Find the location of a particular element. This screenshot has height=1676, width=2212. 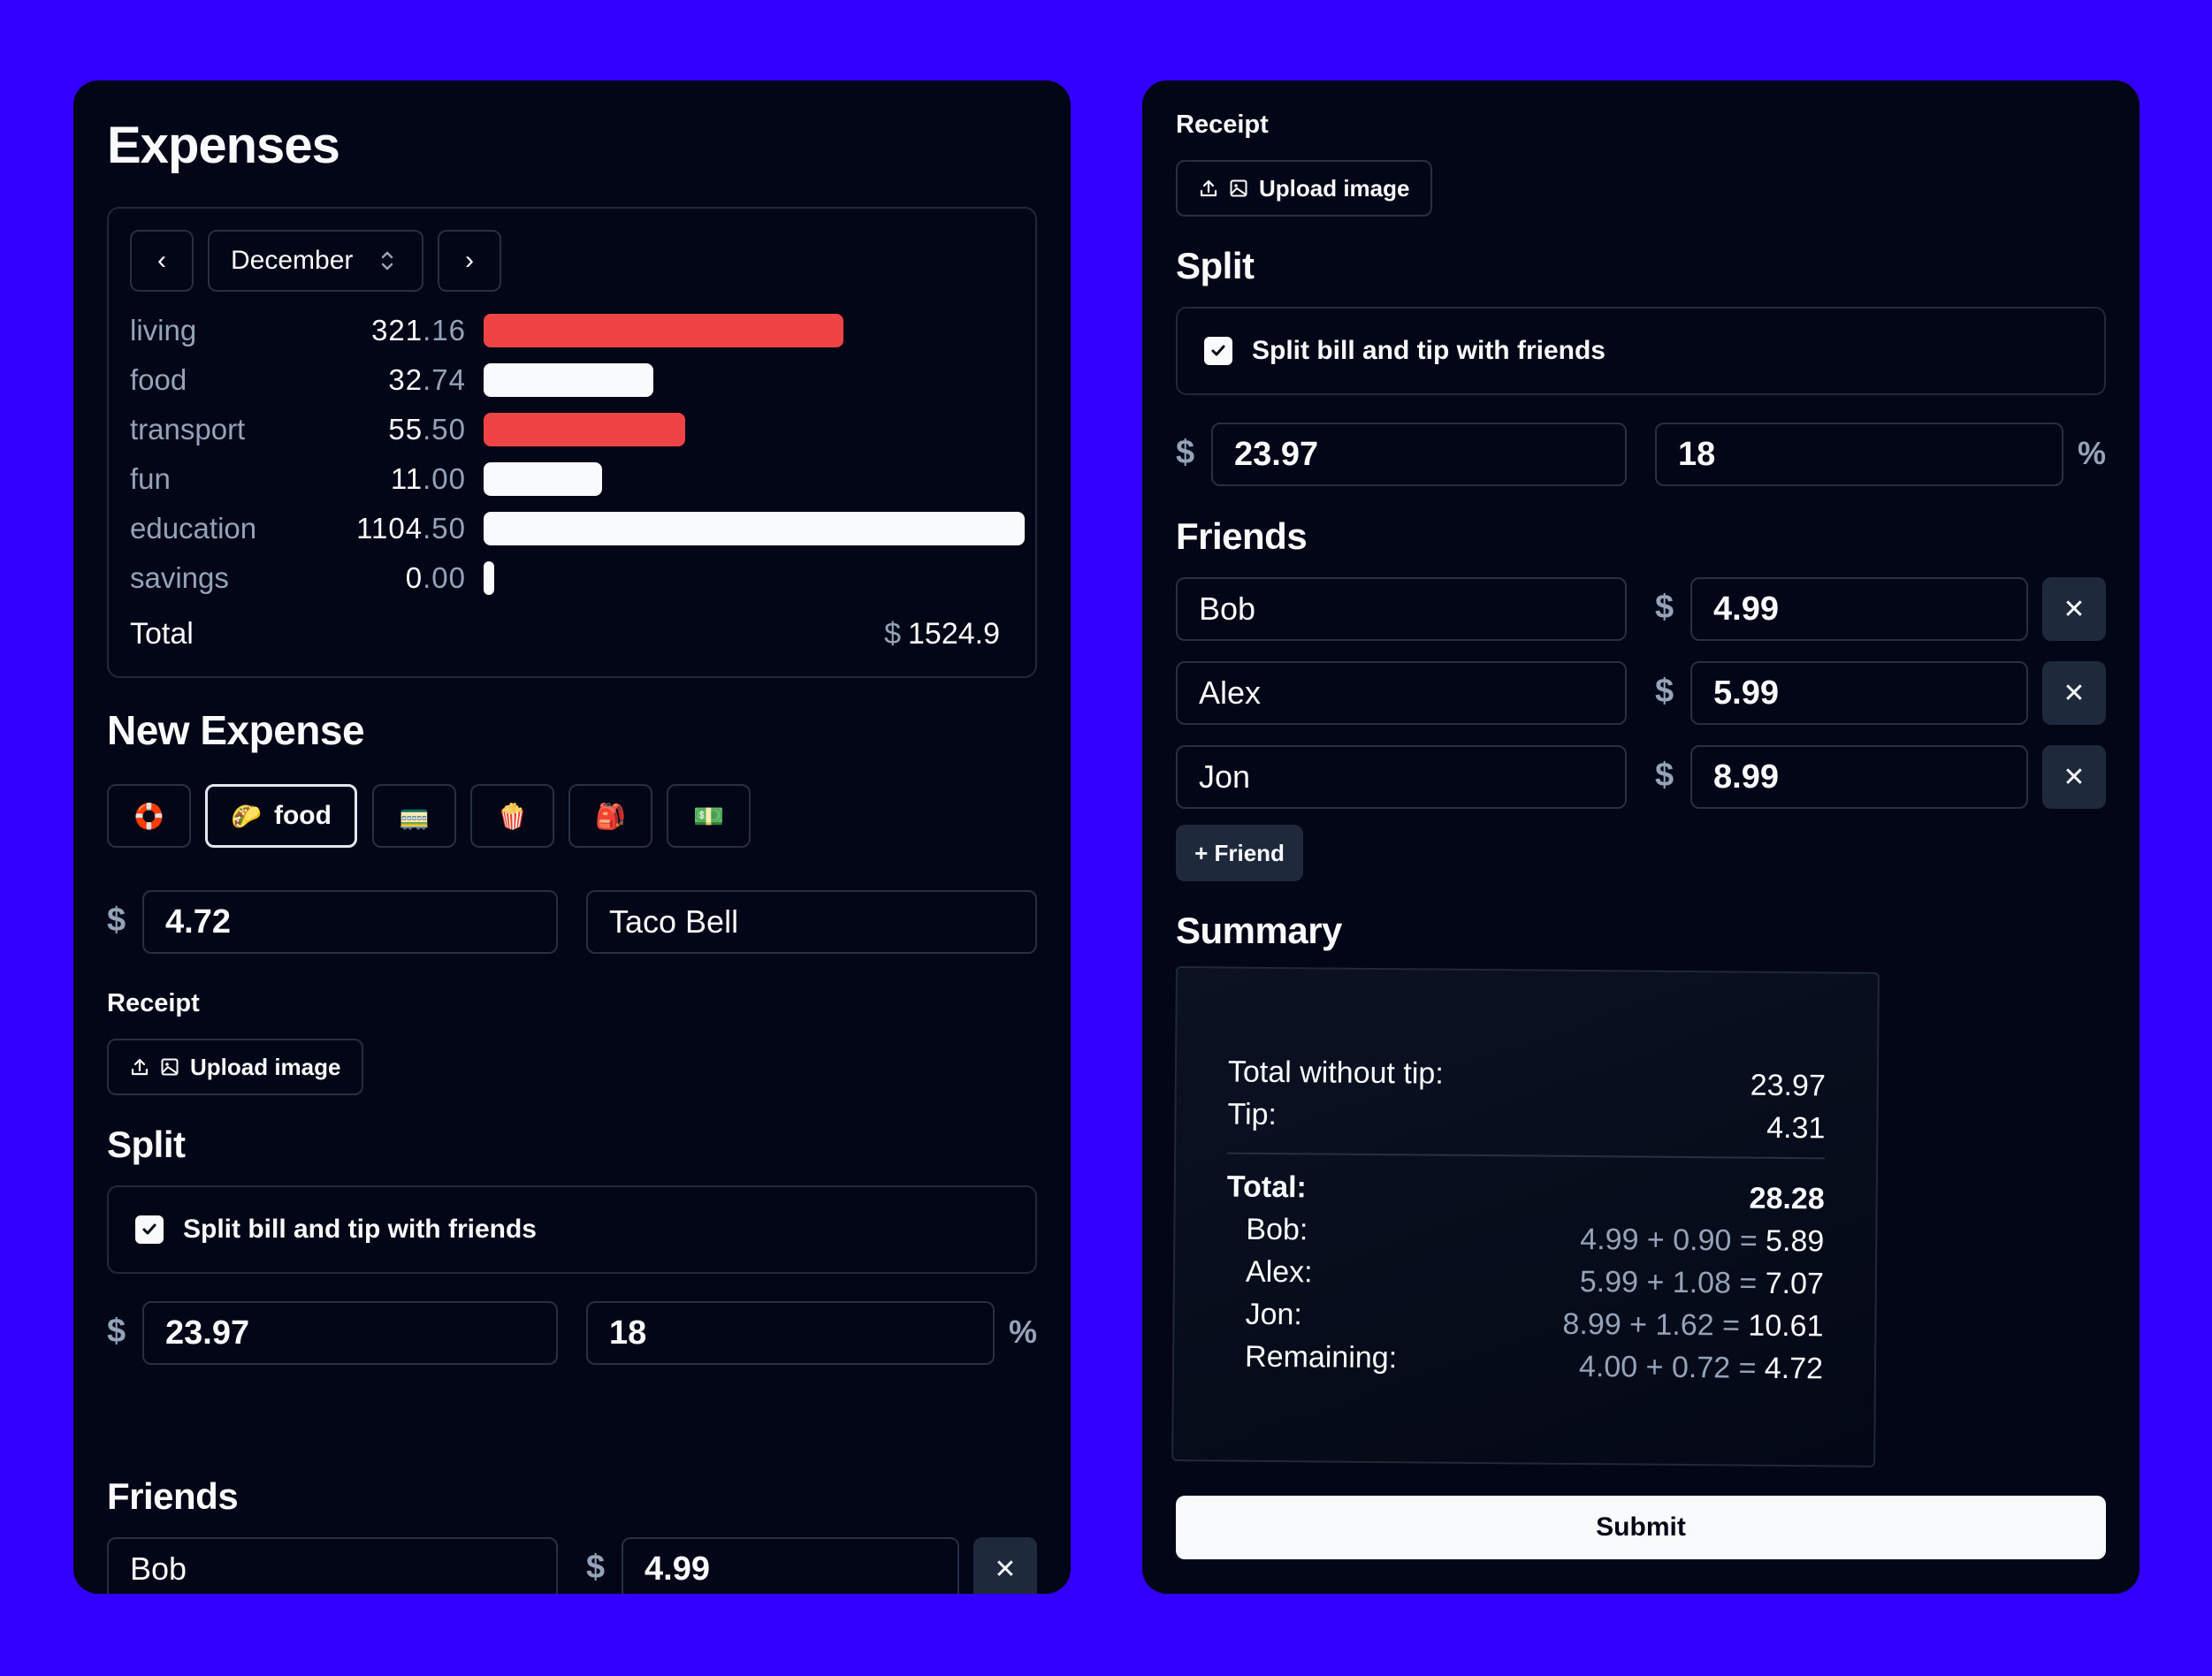

new-expense-heading: New Expense is located at coordinates (236, 730).